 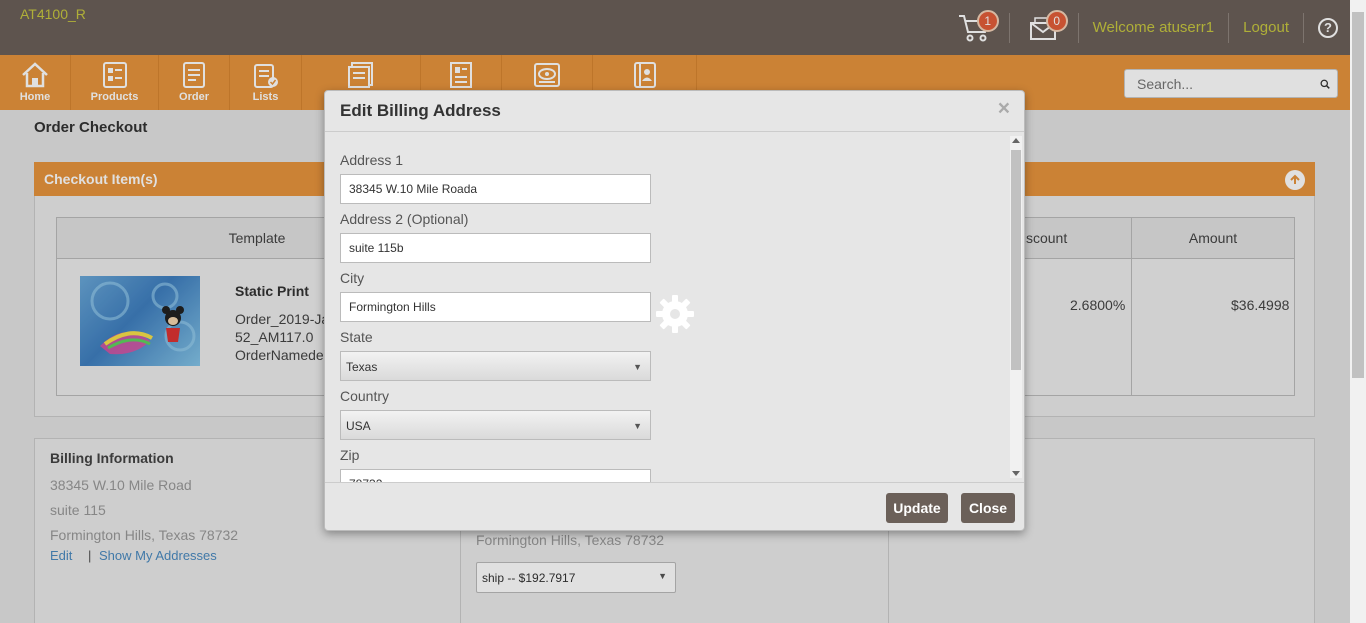 What do you see at coordinates (675, 314) in the screenshot?
I see `loading-gear-icon` at bounding box center [675, 314].